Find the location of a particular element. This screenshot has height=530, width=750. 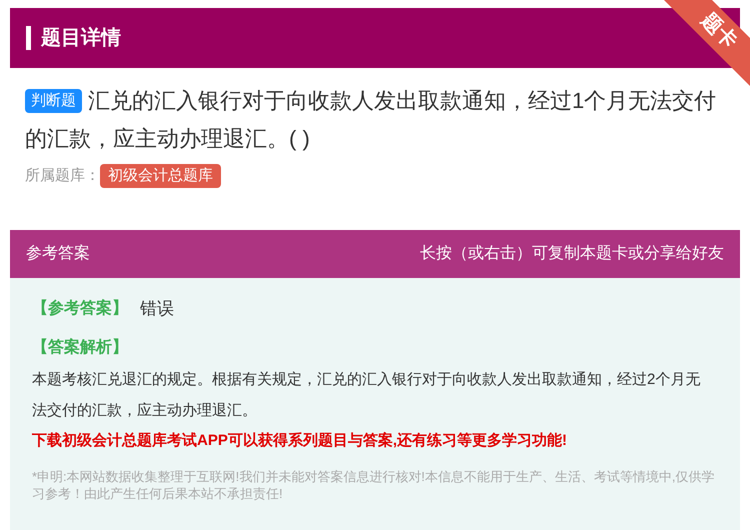

library-label: 所属题库： is located at coordinates (62, 176).